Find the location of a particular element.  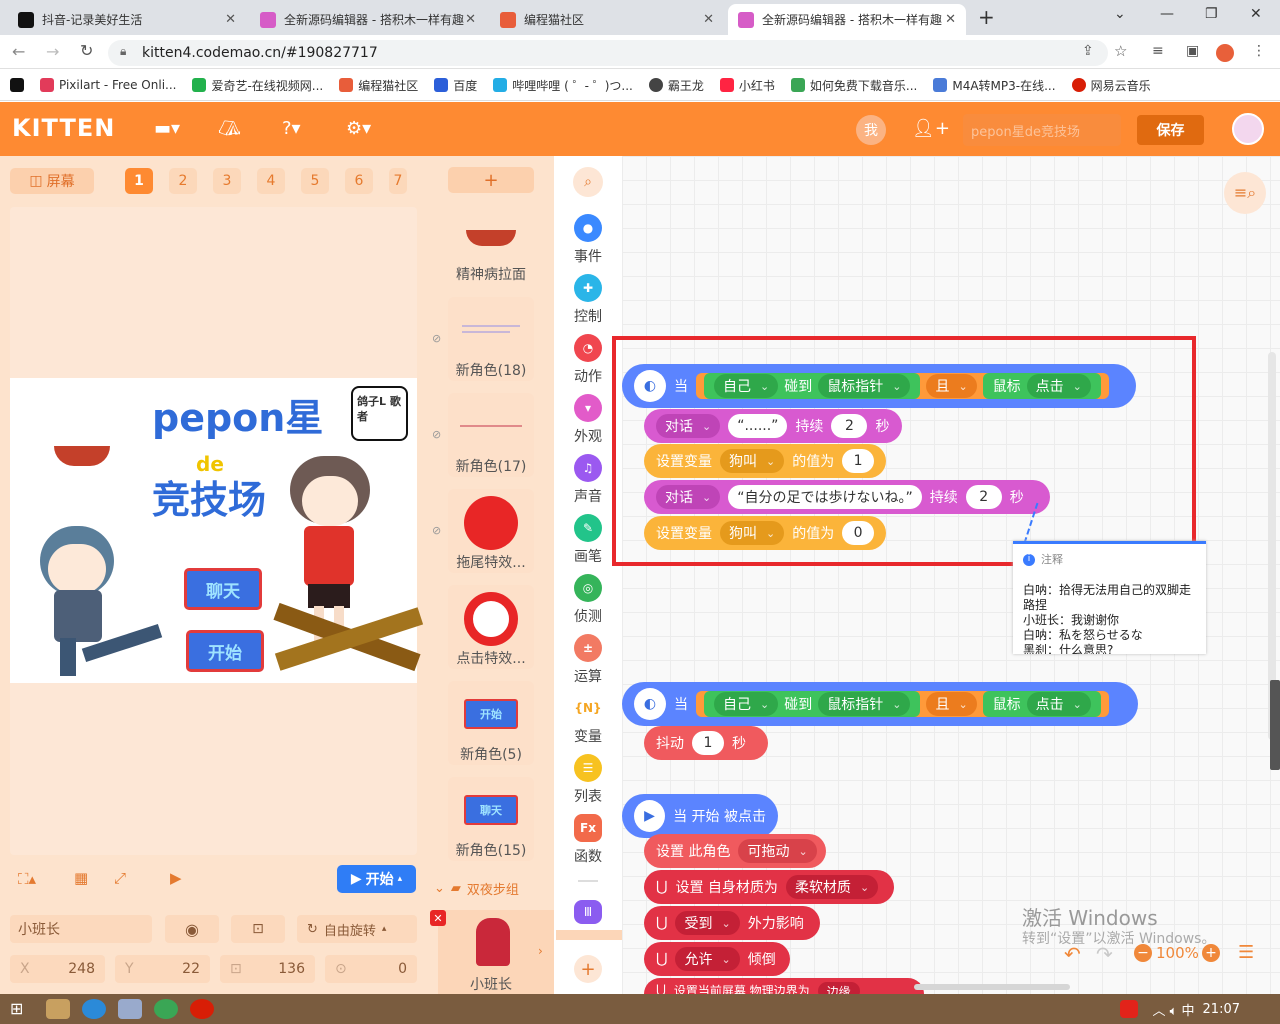

sprite-group: ⌄ ▰ 双夜步组 is located at coordinates (476, 888).